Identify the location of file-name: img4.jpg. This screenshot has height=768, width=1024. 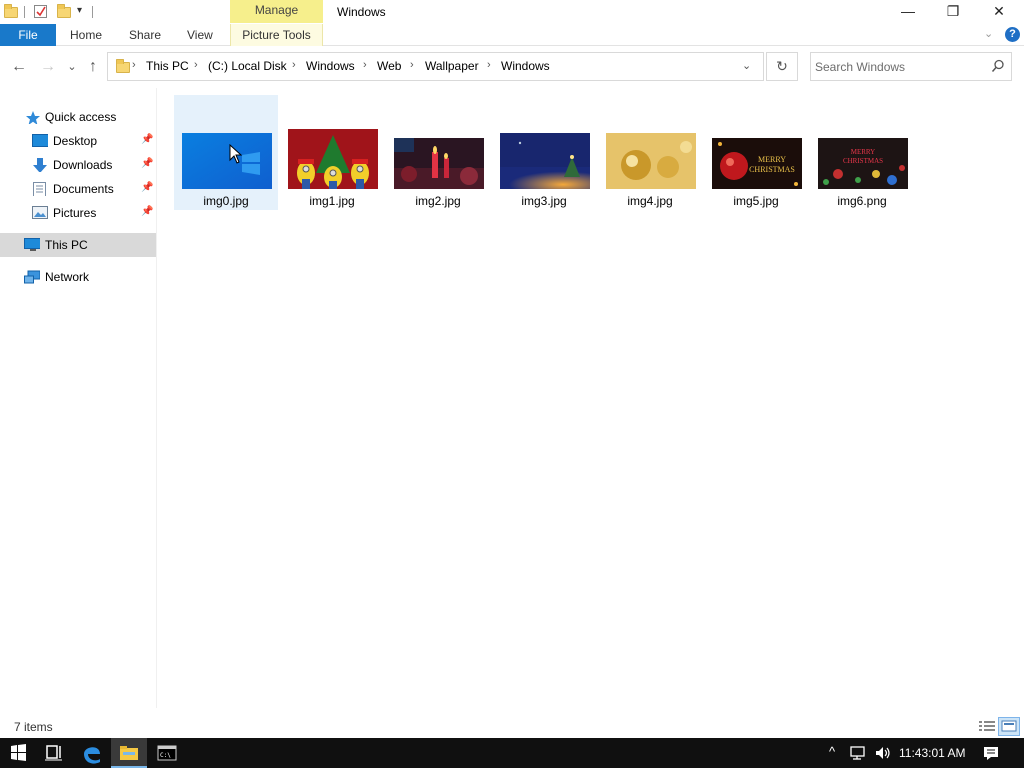
(650, 201).